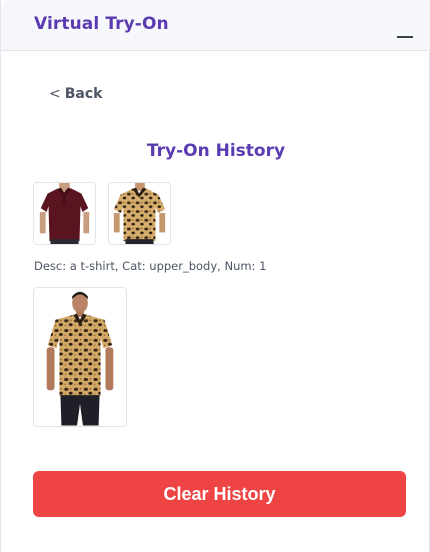 This screenshot has width=430, height=552. Describe the element at coordinates (405, 33) in the screenshot. I see `minimize-icon` at that location.